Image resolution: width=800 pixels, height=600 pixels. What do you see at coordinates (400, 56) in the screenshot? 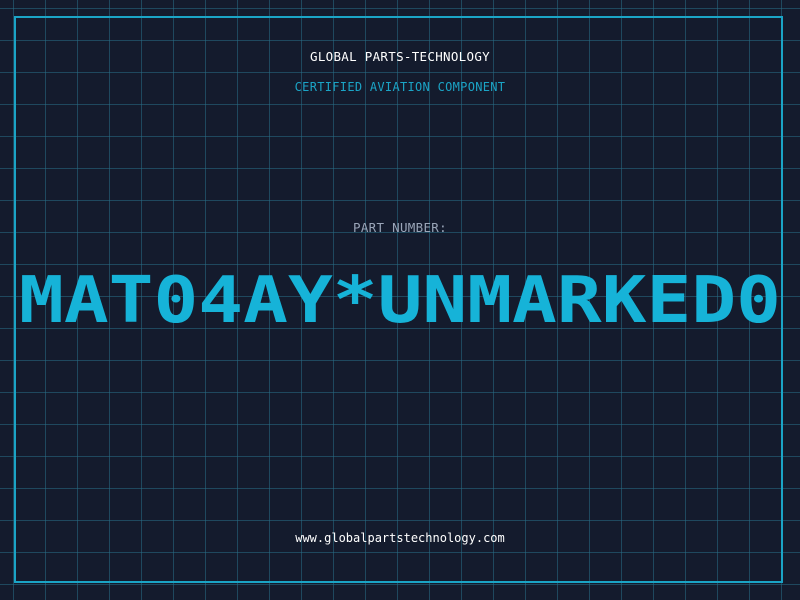
I see `company-name: GLOBAL PARTS-TECHNOLOGY` at bounding box center [400, 56].